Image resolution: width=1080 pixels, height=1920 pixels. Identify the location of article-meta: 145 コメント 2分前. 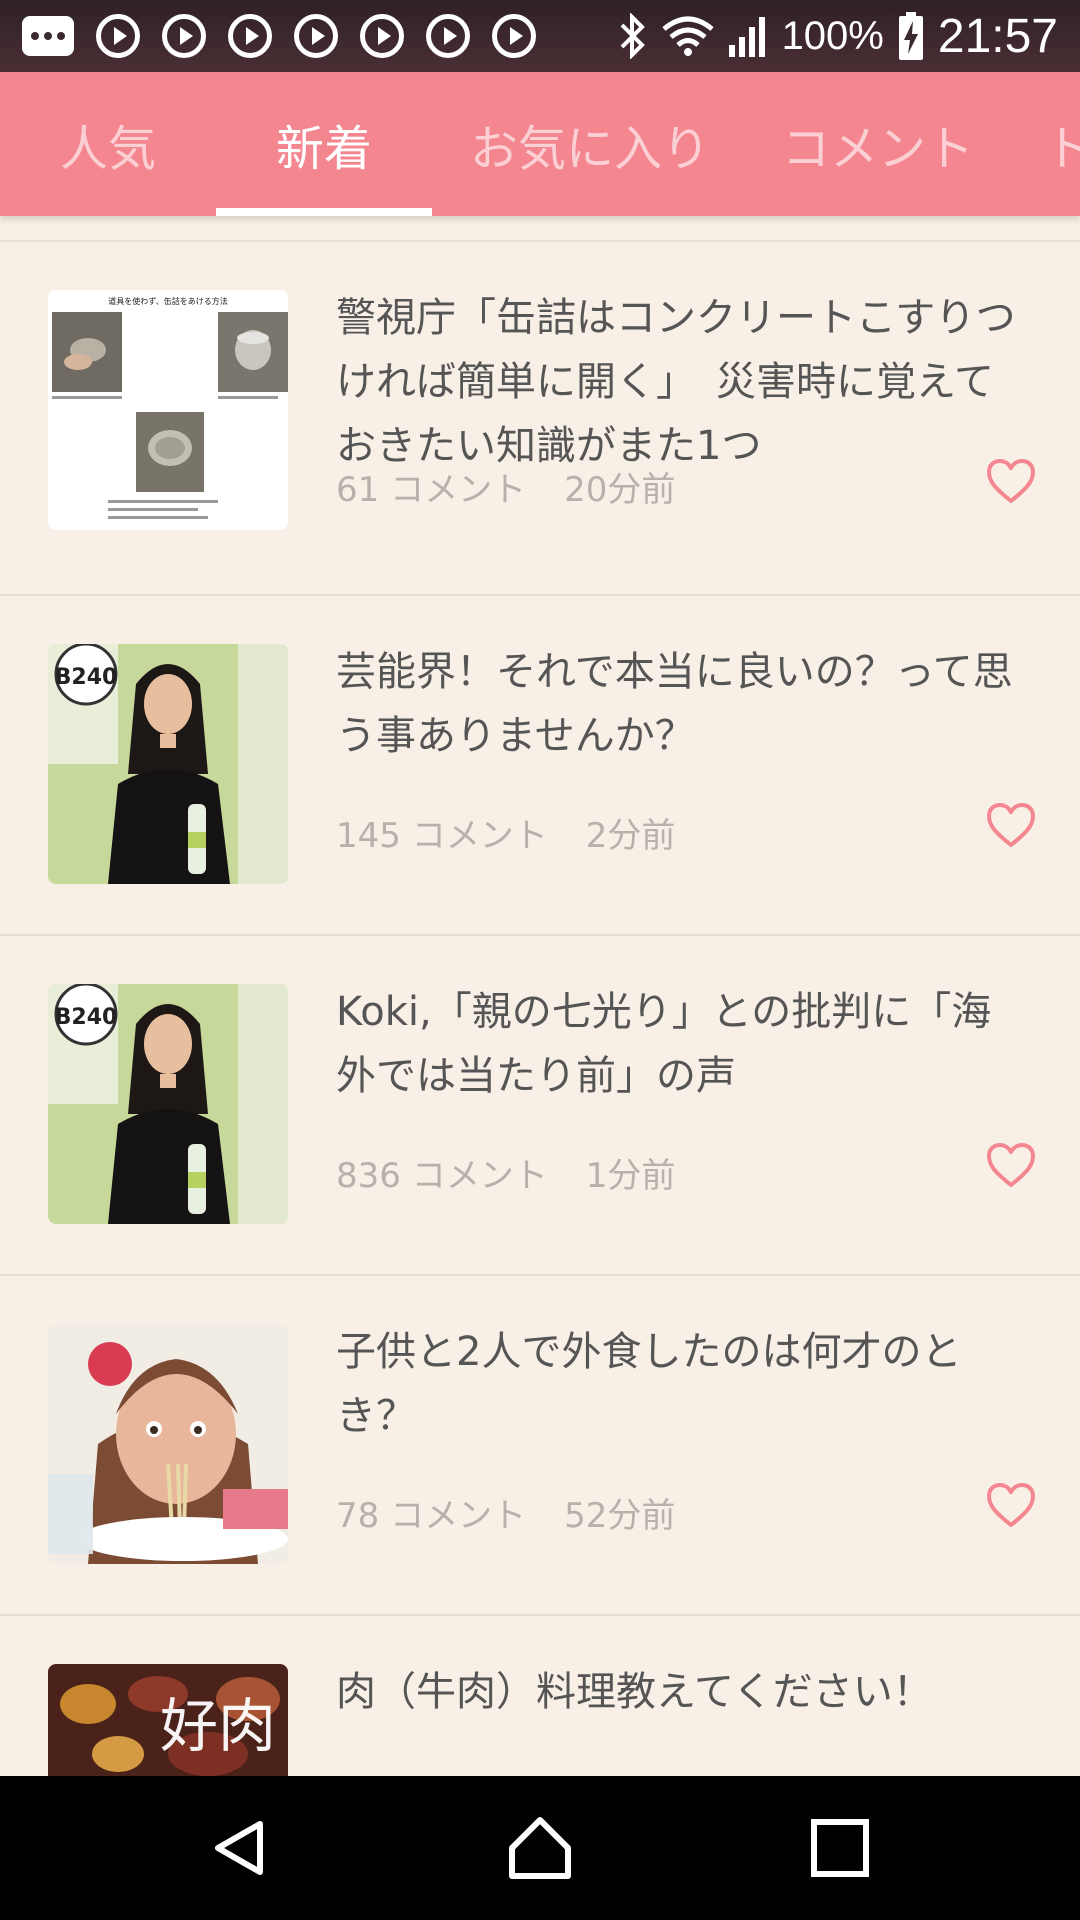
(505, 832).